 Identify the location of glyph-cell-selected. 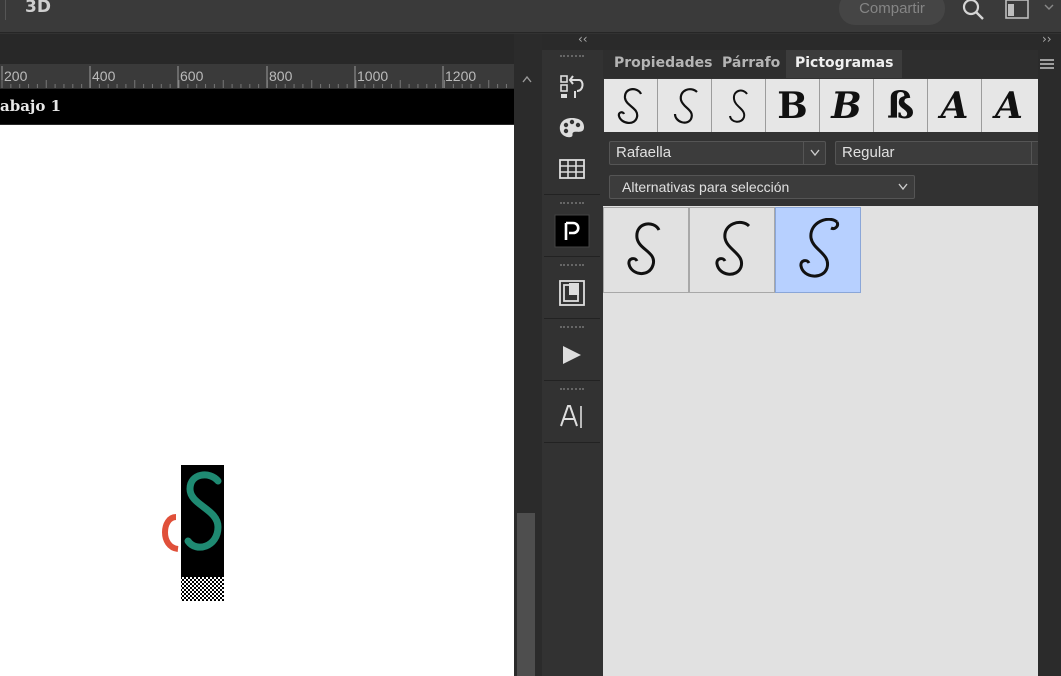
(818, 250).